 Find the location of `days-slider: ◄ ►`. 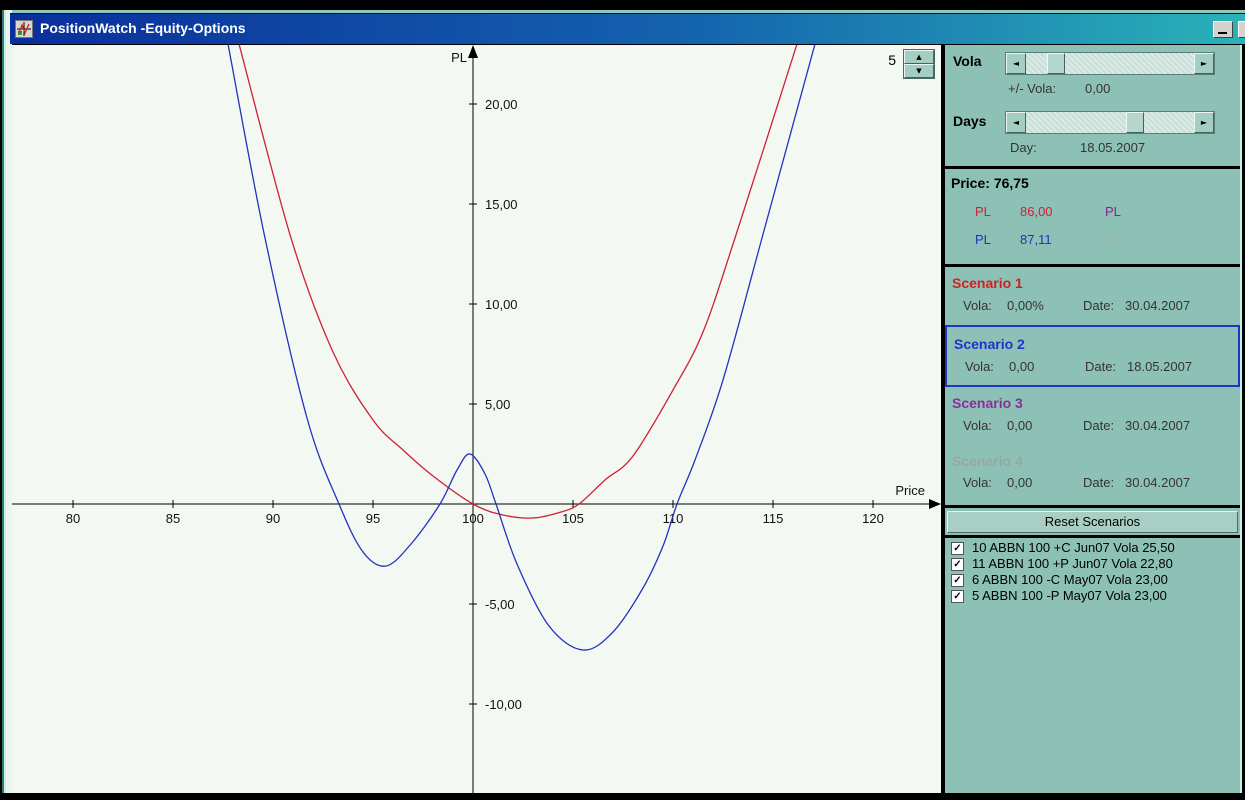

days-slider: ◄ ► is located at coordinates (1110, 122).